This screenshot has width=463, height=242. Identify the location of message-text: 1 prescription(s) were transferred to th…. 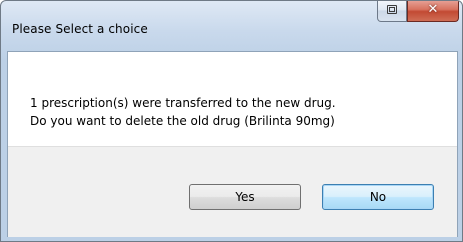
(183, 112).